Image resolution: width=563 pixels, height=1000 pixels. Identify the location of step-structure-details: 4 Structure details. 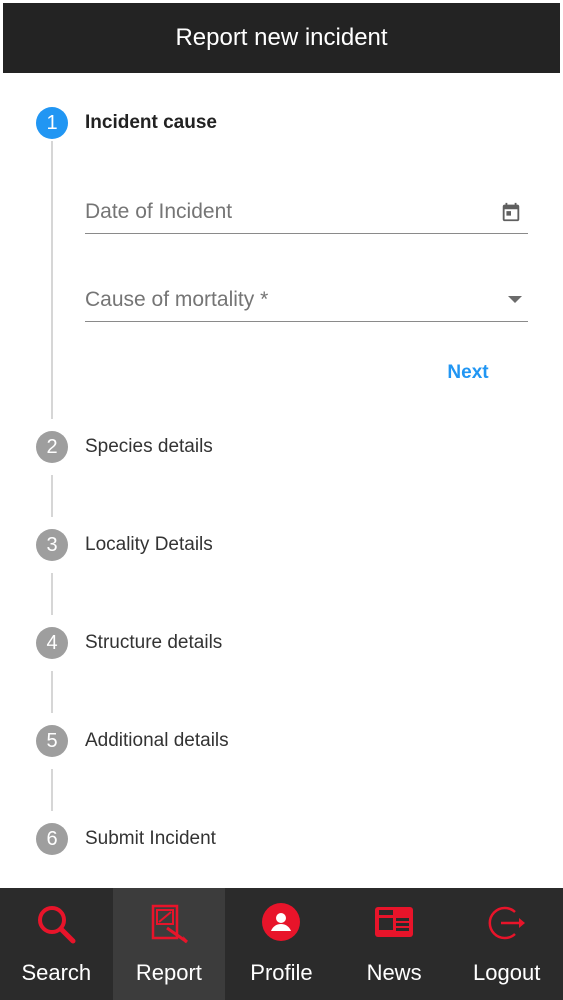
(129, 643).